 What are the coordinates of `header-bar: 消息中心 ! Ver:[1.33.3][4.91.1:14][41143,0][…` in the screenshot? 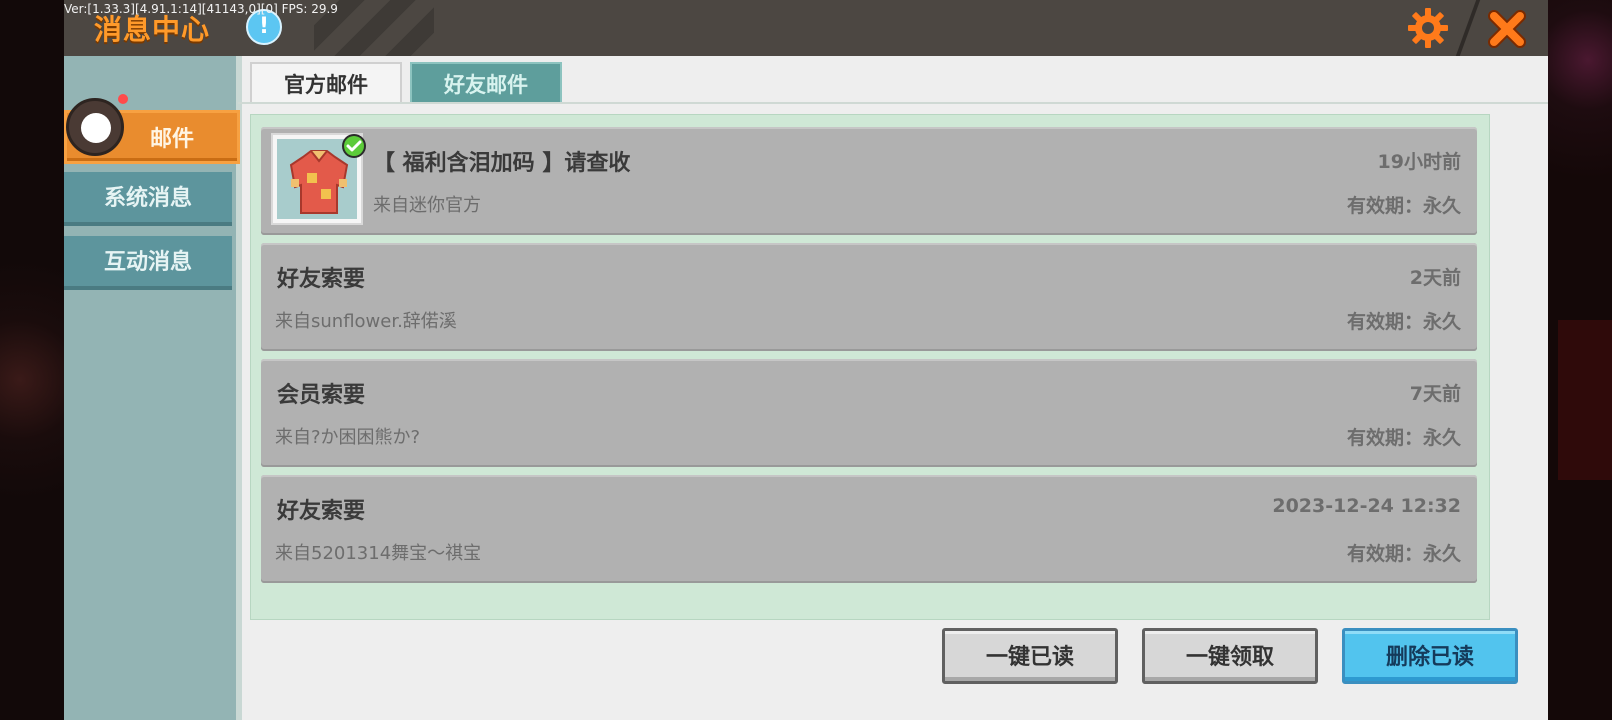 It's located at (806, 28).